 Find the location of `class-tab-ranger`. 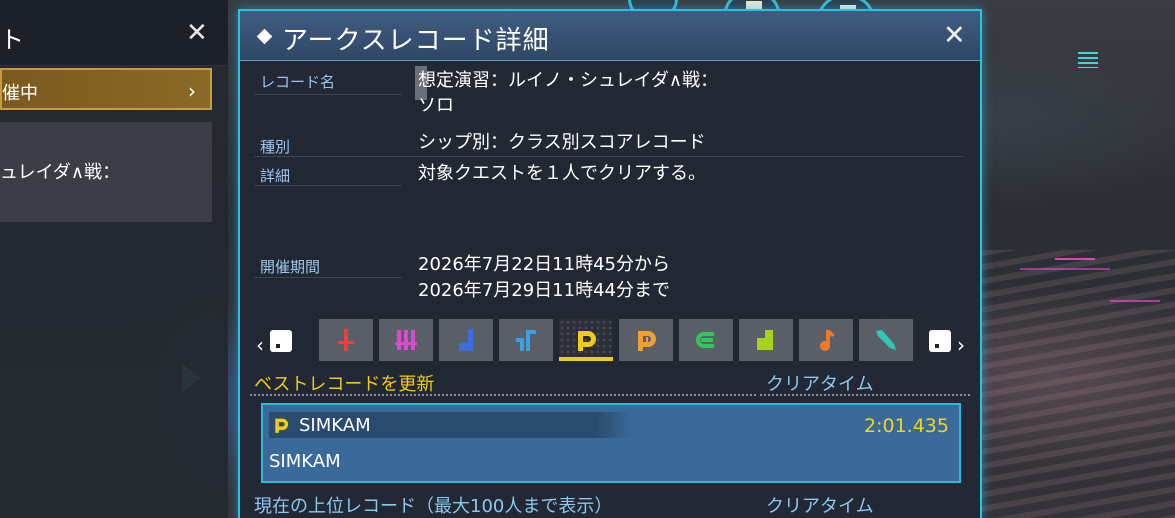

class-tab-ranger is located at coordinates (466, 340).